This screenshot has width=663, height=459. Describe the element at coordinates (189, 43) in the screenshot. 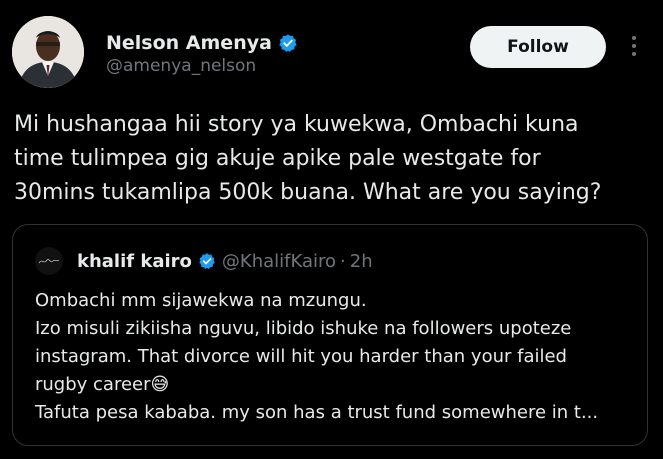

I see `author-name: Nelson Amenya` at that location.